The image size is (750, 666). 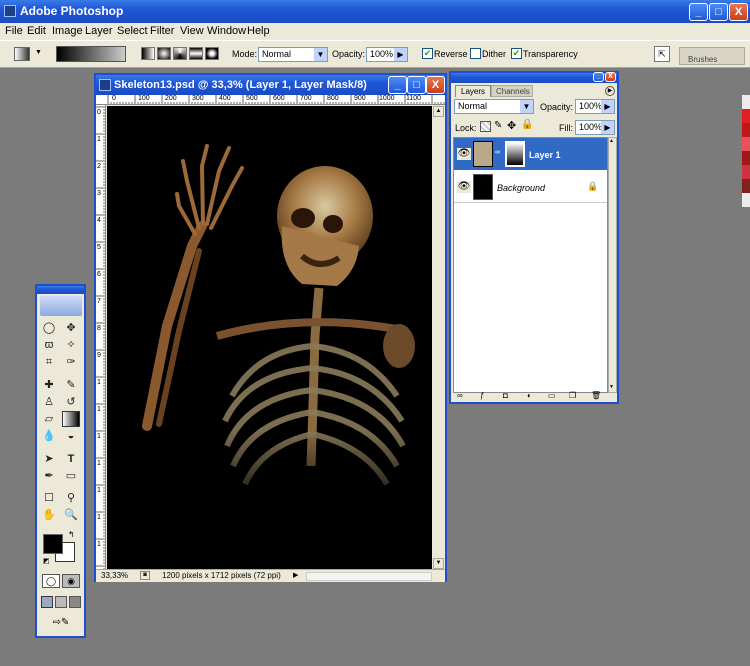 I want to click on link-layers-icon: ∞, so click(x=460, y=395).